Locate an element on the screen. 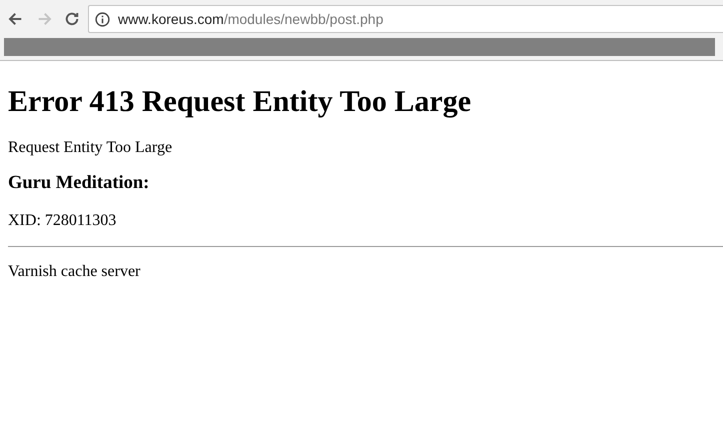 The width and height of the screenshot is (723, 432). subheading: Guru Meditation: is located at coordinates (79, 183).